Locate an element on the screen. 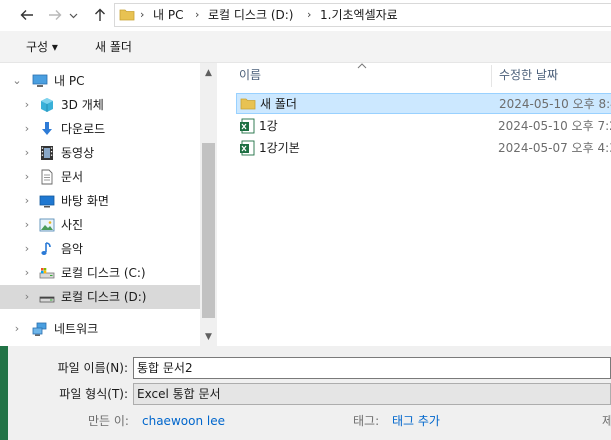 This screenshot has height=440, width=611. nav-item-drive-d: › 로컬 디스크 (D:) is located at coordinates (100, 297).